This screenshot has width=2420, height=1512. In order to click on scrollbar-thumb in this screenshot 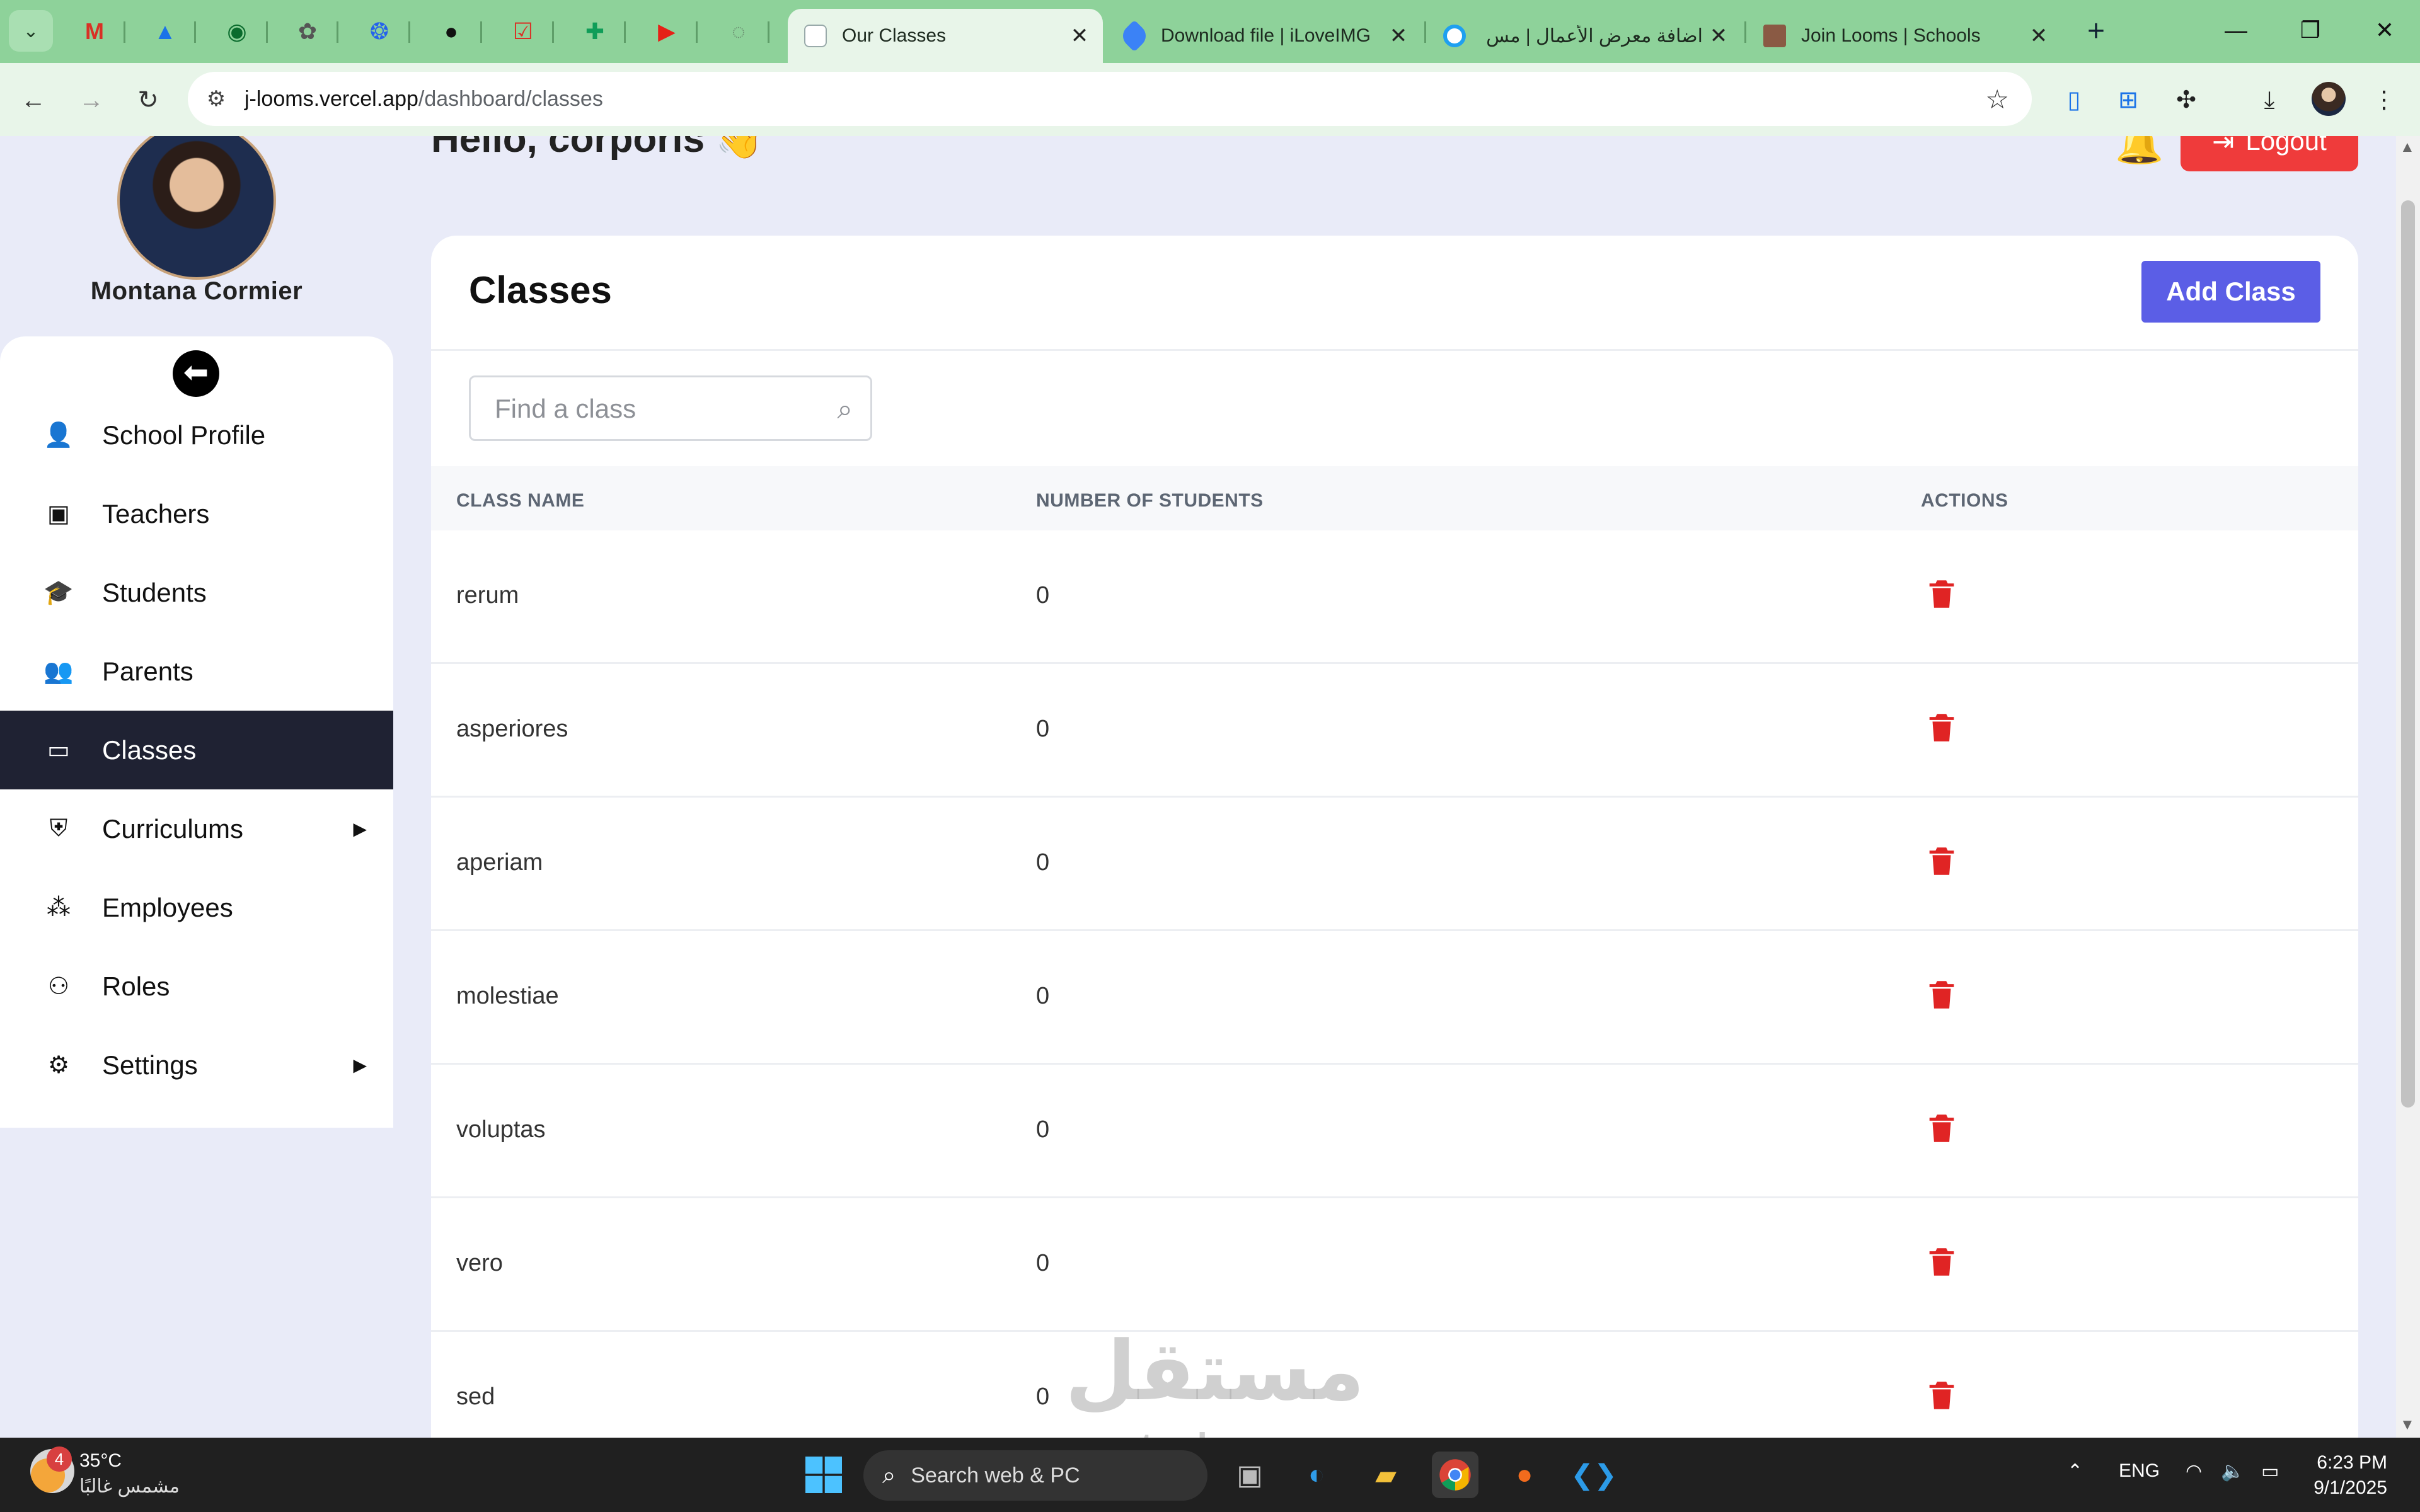, I will do `click(2408, 654)`.